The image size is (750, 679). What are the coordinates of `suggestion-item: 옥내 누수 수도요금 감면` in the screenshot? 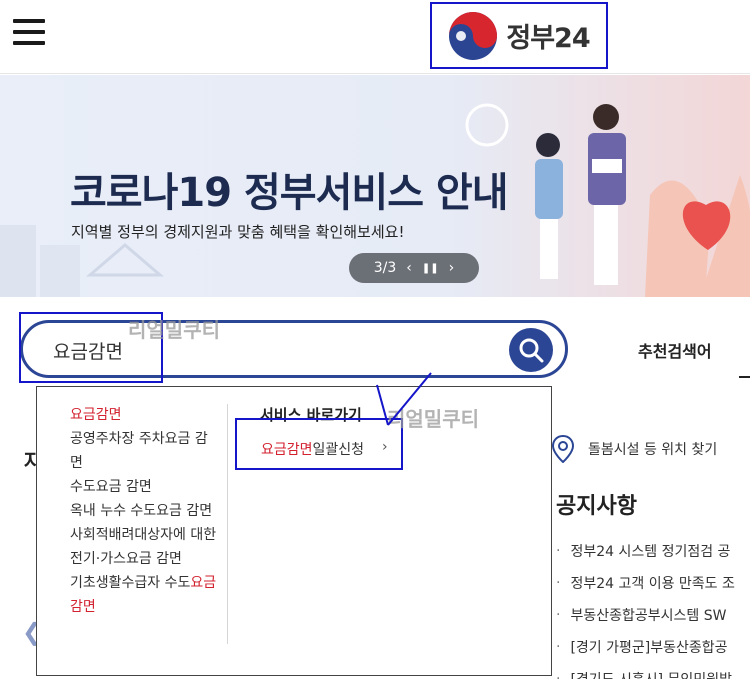 It's located at (145, 511).